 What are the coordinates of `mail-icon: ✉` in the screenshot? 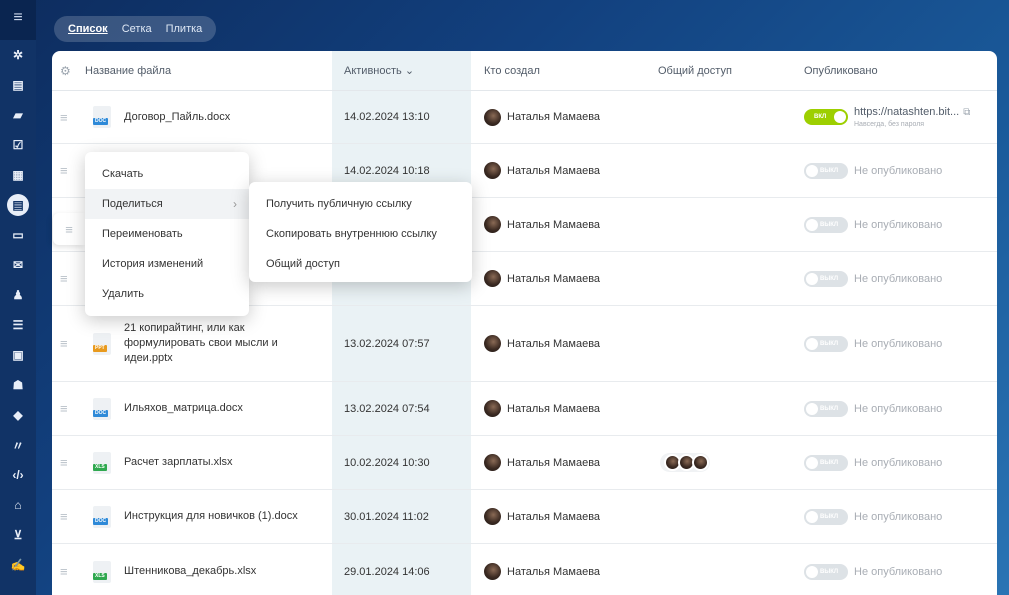 It's located at (18, 265).